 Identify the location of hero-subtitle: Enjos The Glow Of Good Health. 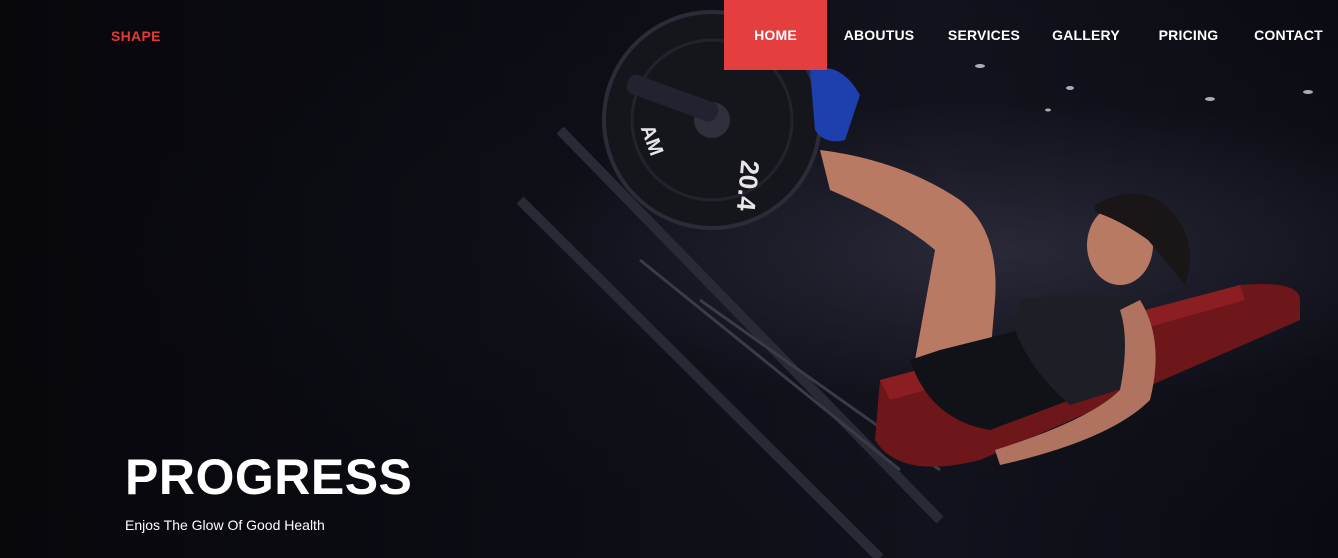
(225, 525).